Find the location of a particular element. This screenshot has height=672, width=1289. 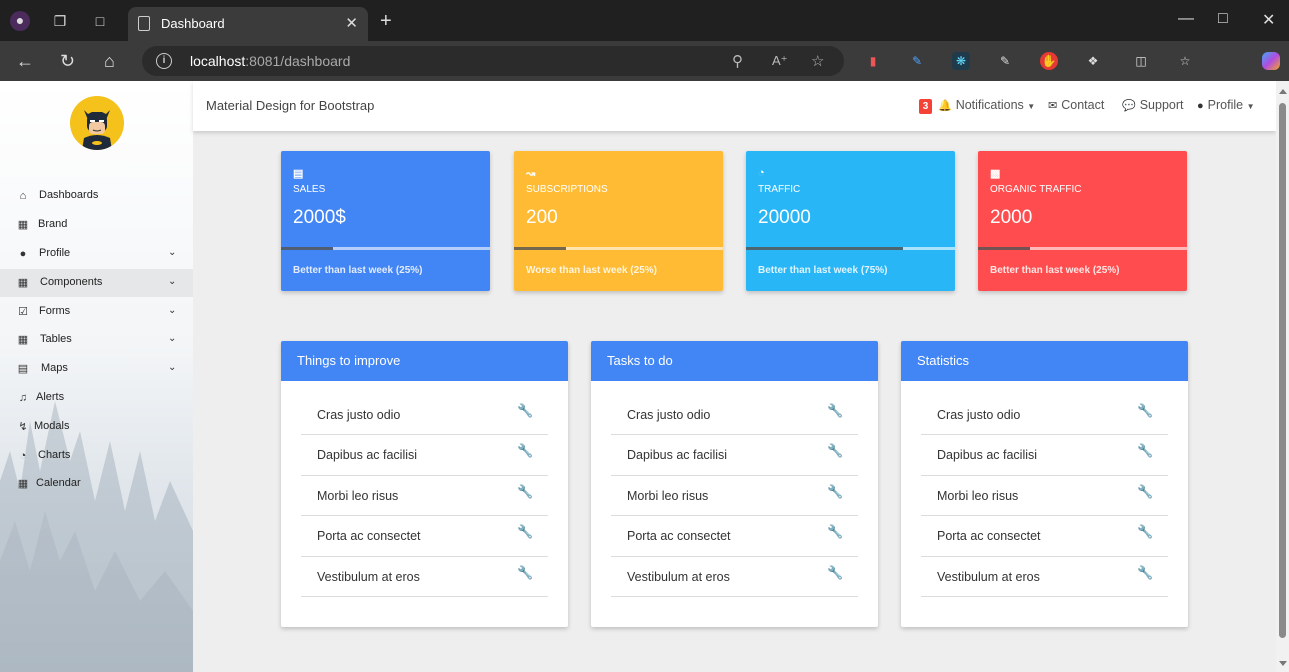

favorite-star-icon: ☆ is located at coordinates (817, 61).